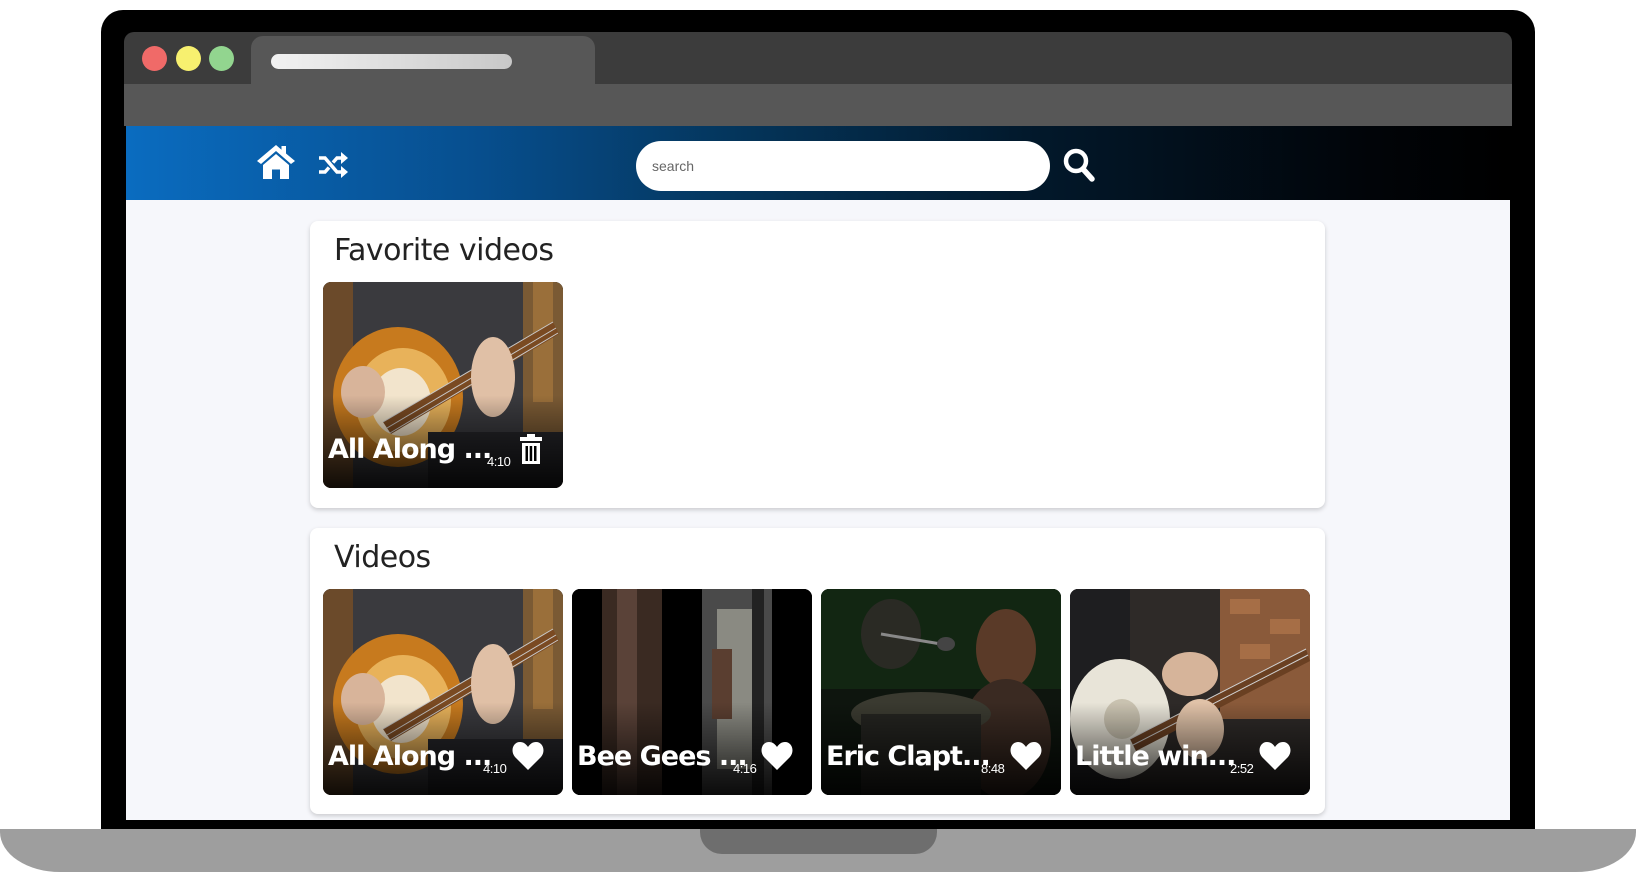 The image size is (1636, 872). Describe the element at coordinates (843, 166) in the screenshot. I see `search-input` at that location.